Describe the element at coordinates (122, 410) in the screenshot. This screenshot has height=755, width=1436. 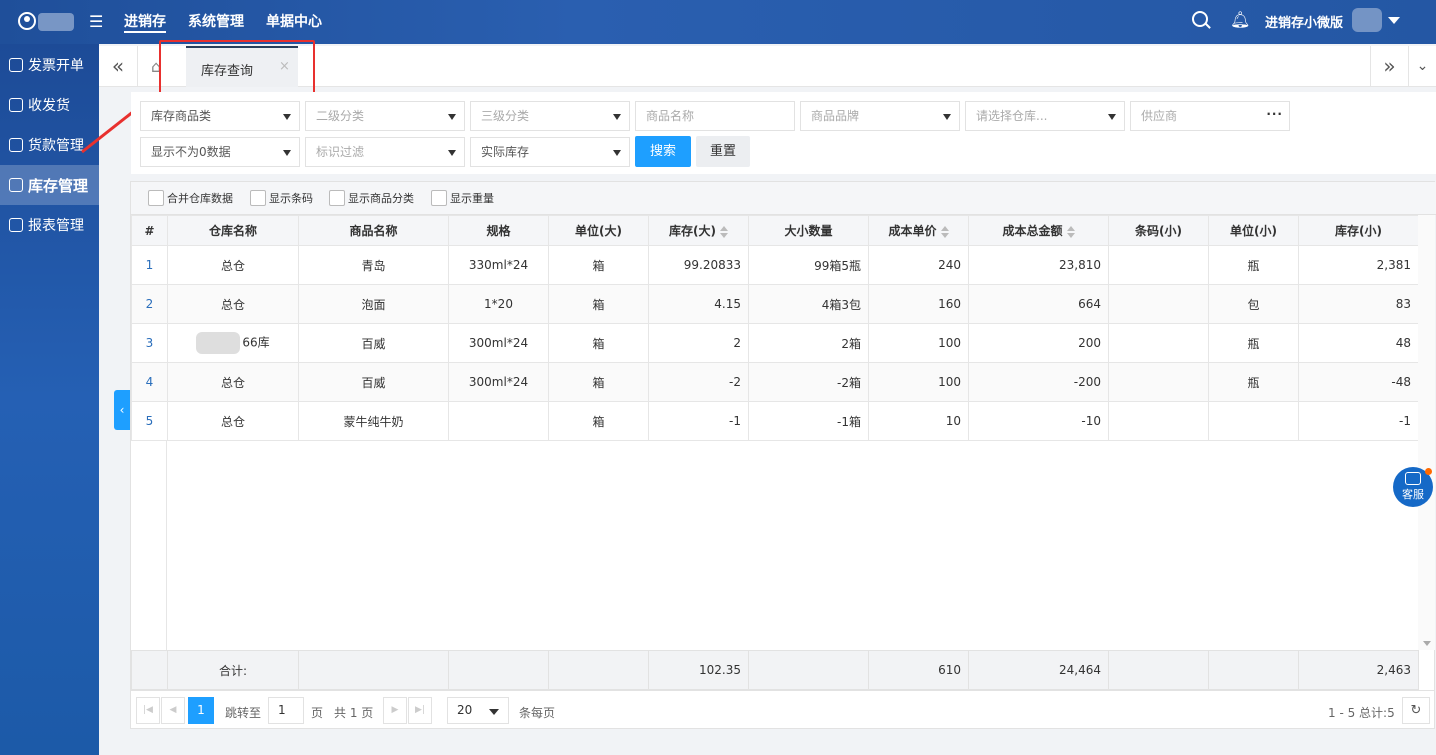
I see `collapse-filter-icon: ‹` at that location.